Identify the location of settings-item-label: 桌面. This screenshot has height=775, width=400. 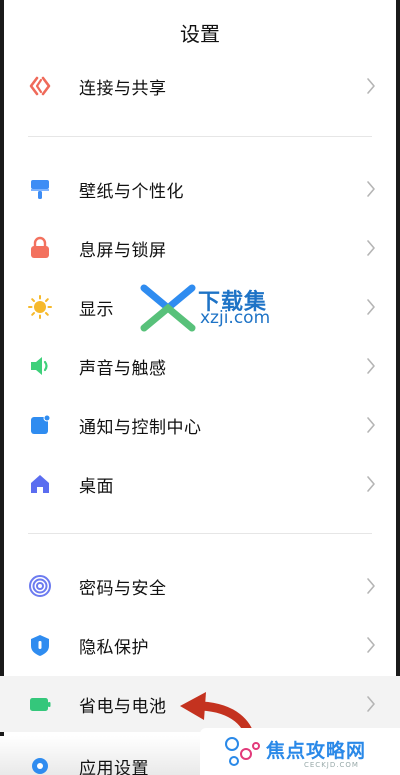
(96, 486).